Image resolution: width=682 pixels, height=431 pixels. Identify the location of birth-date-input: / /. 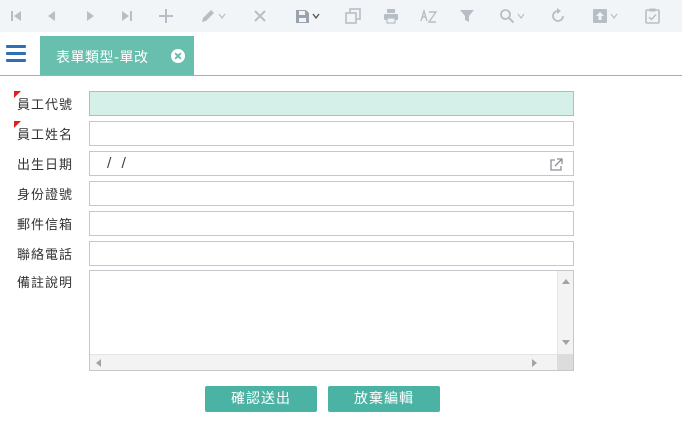
(331, 163).